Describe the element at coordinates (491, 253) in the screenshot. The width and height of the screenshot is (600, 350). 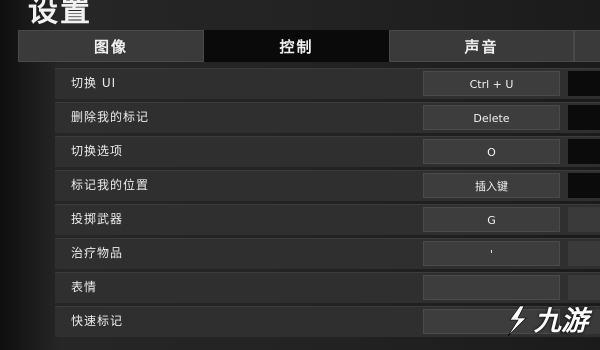
I see `primary-key-button: '` at that location.